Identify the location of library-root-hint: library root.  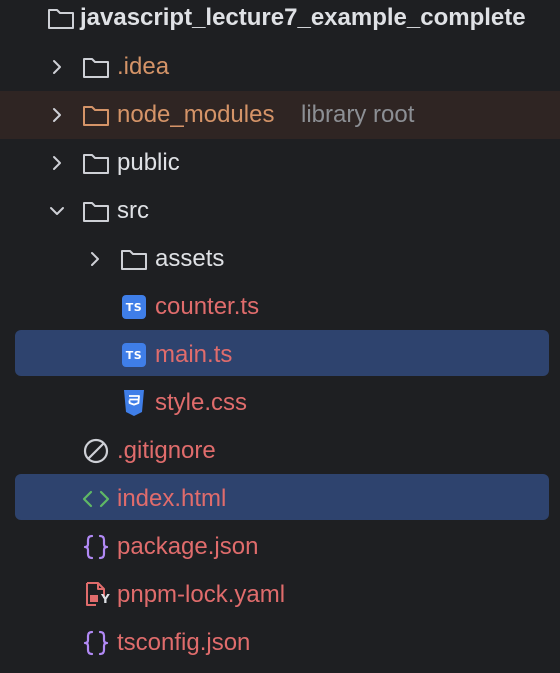
(358, 114).